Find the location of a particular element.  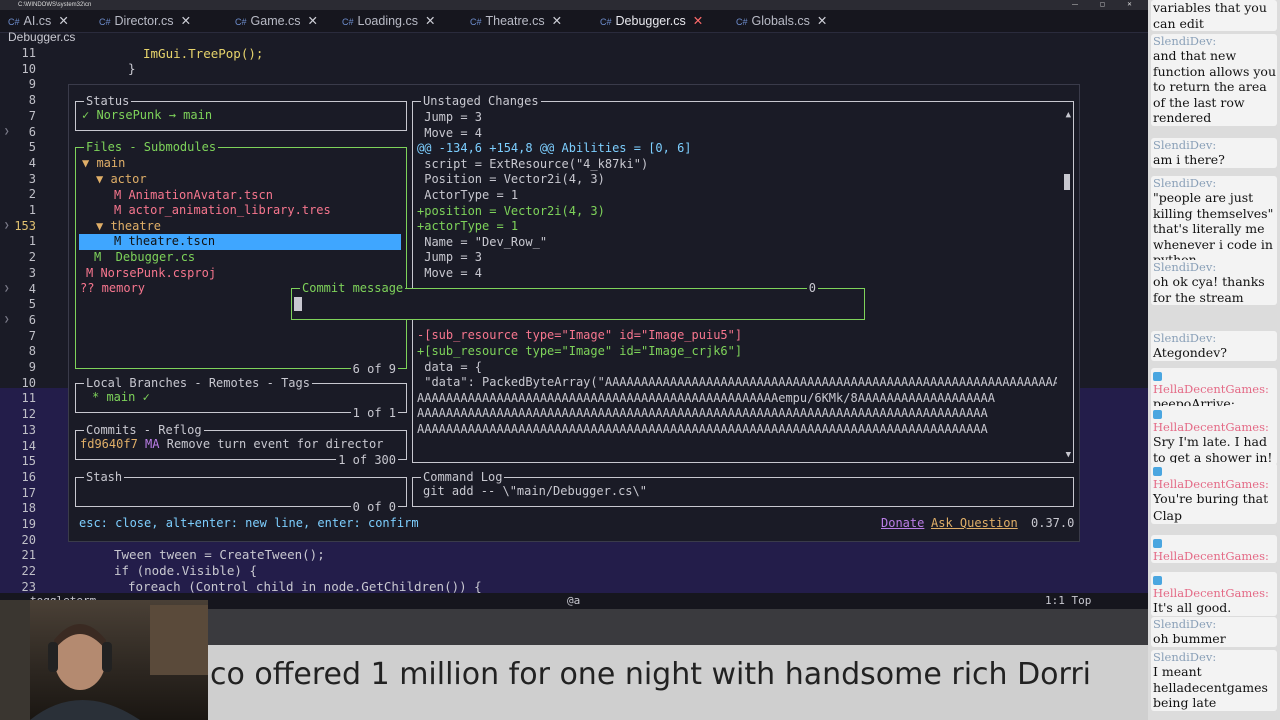

scrollbar-thumb is located at coordinates (1067, 182).